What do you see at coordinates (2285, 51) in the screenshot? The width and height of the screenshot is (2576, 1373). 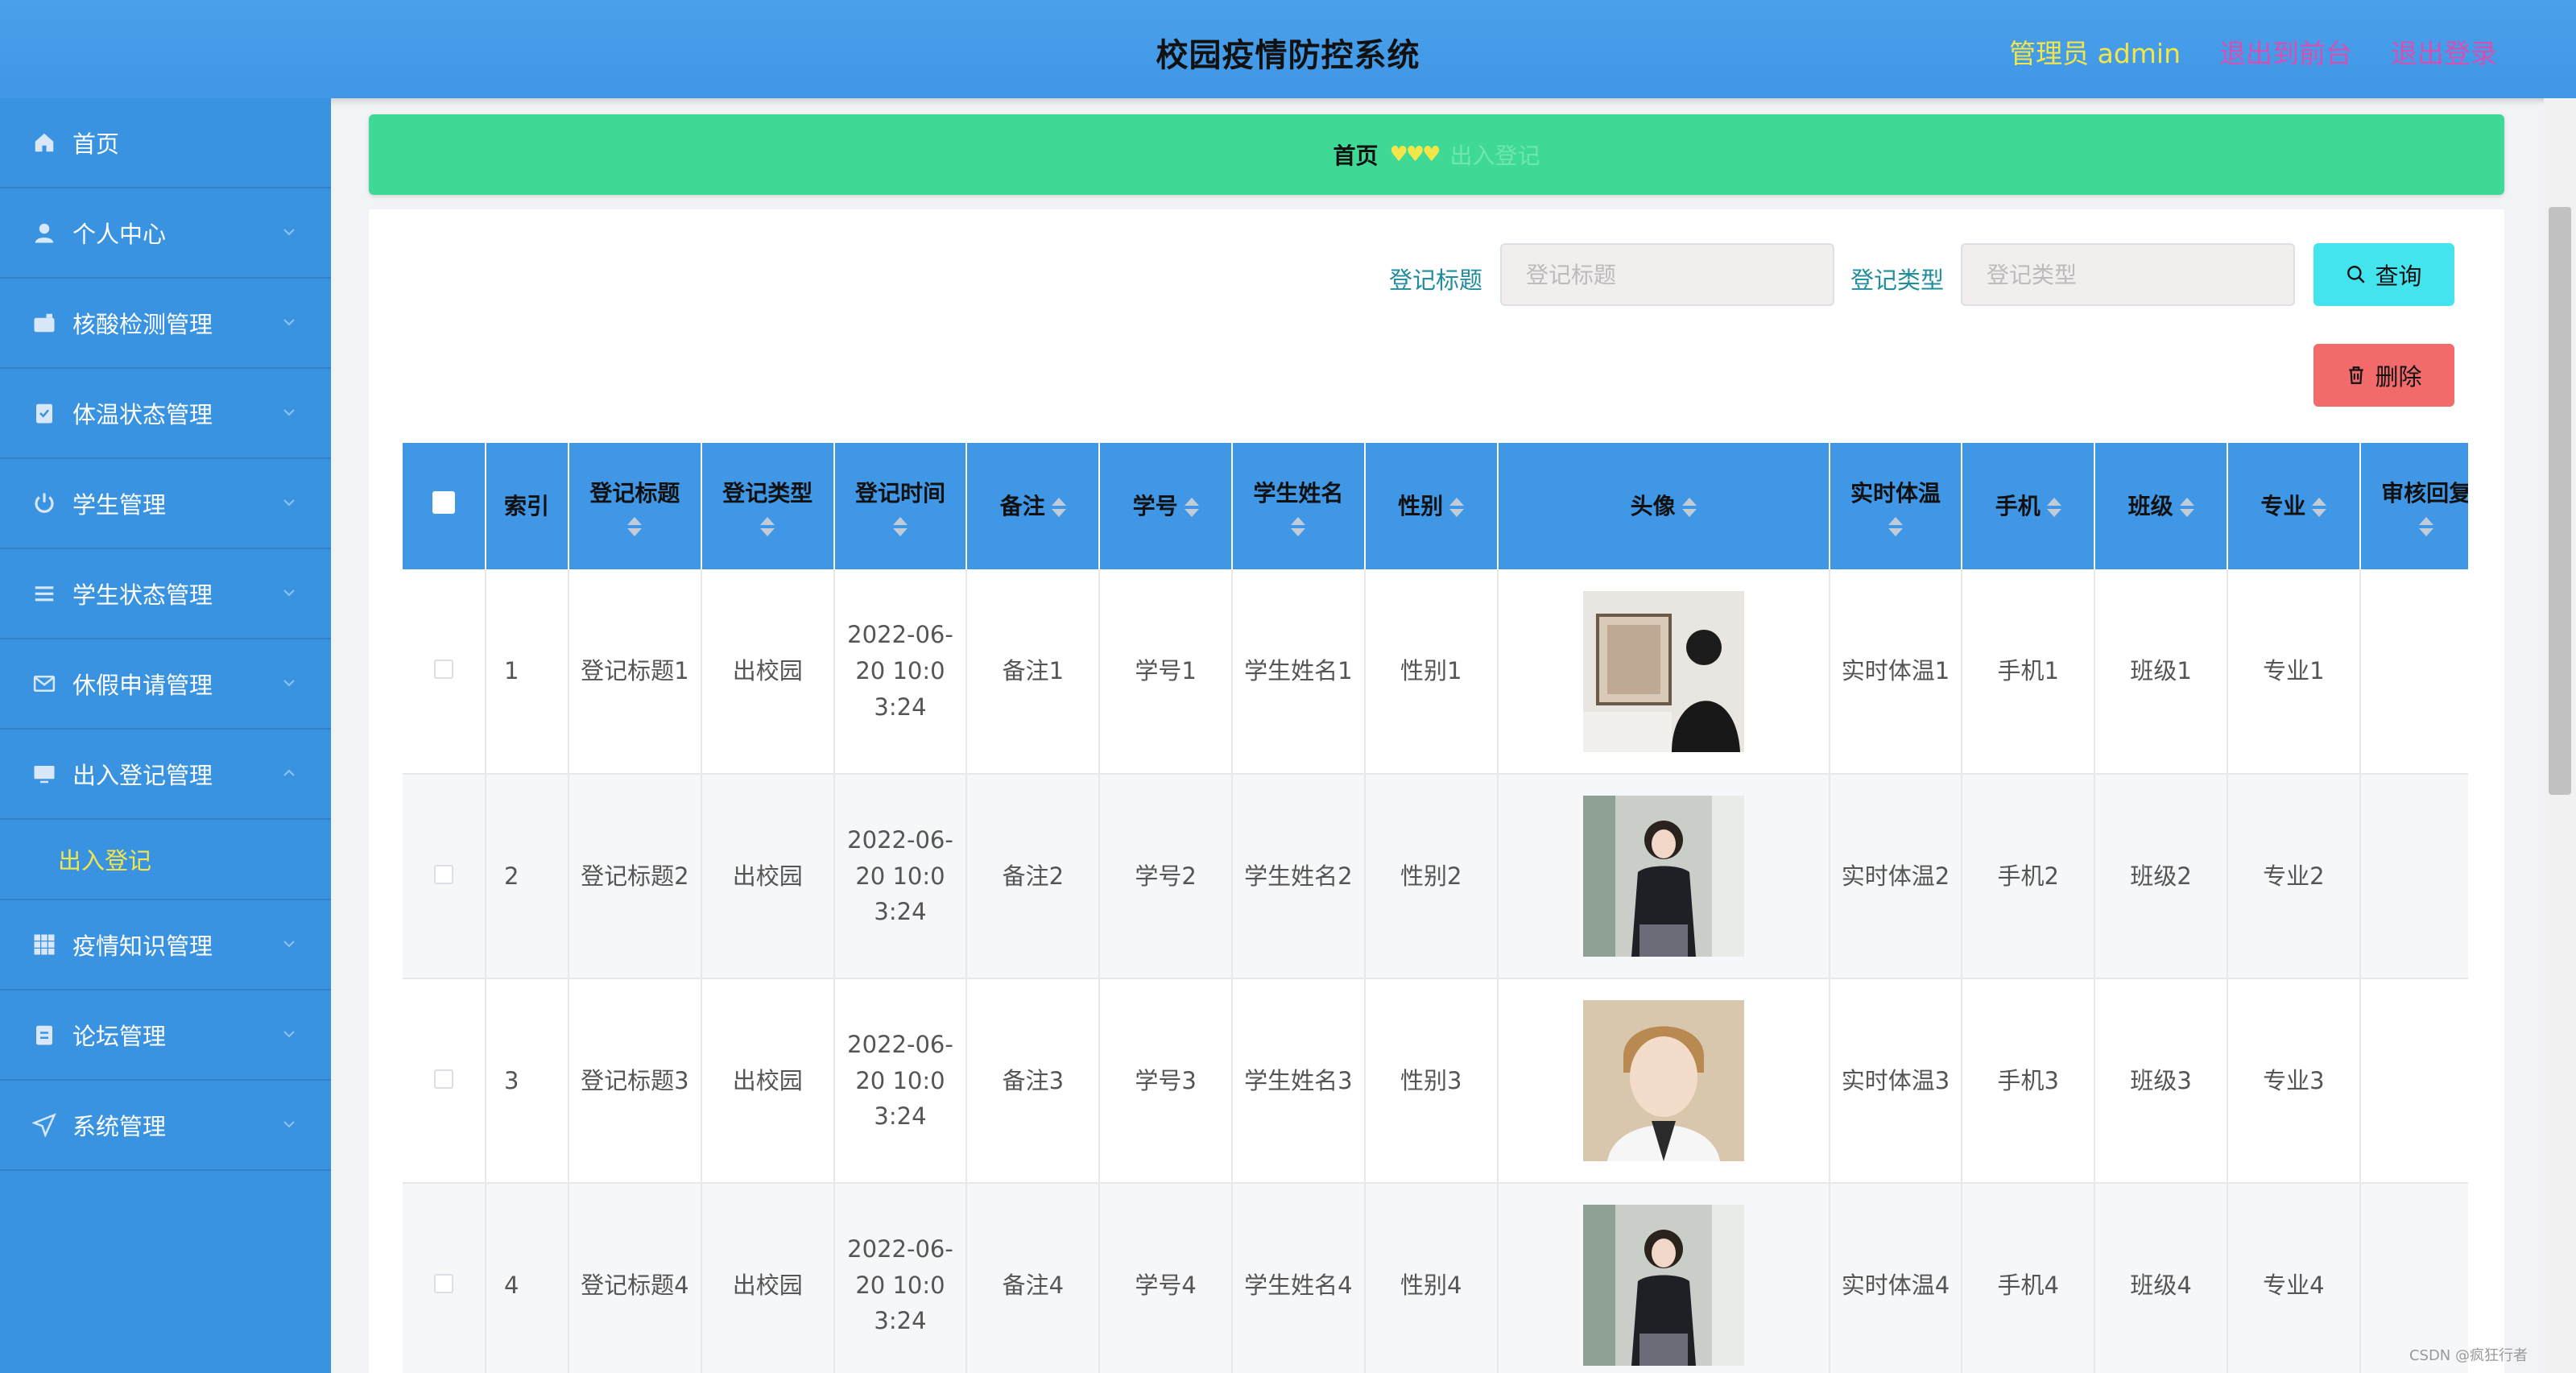 I see `exit-to-front-link: 退出到前台` at bounding box center [2285, 51].